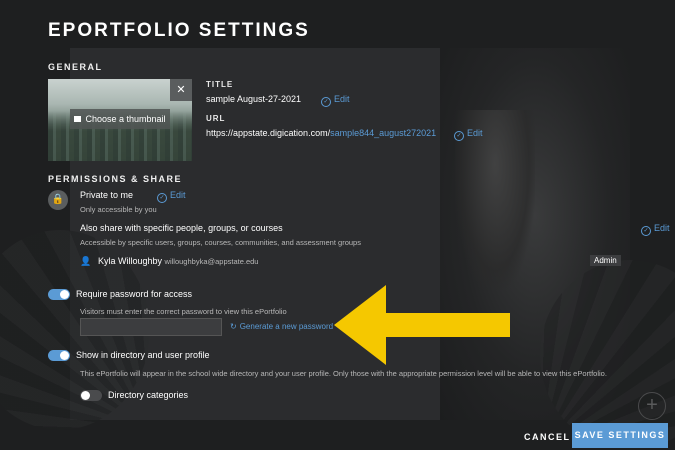  What do you see at coordinates (151, 327) in the screenshot?
I see `password-input` at bounding box center [151, 327].